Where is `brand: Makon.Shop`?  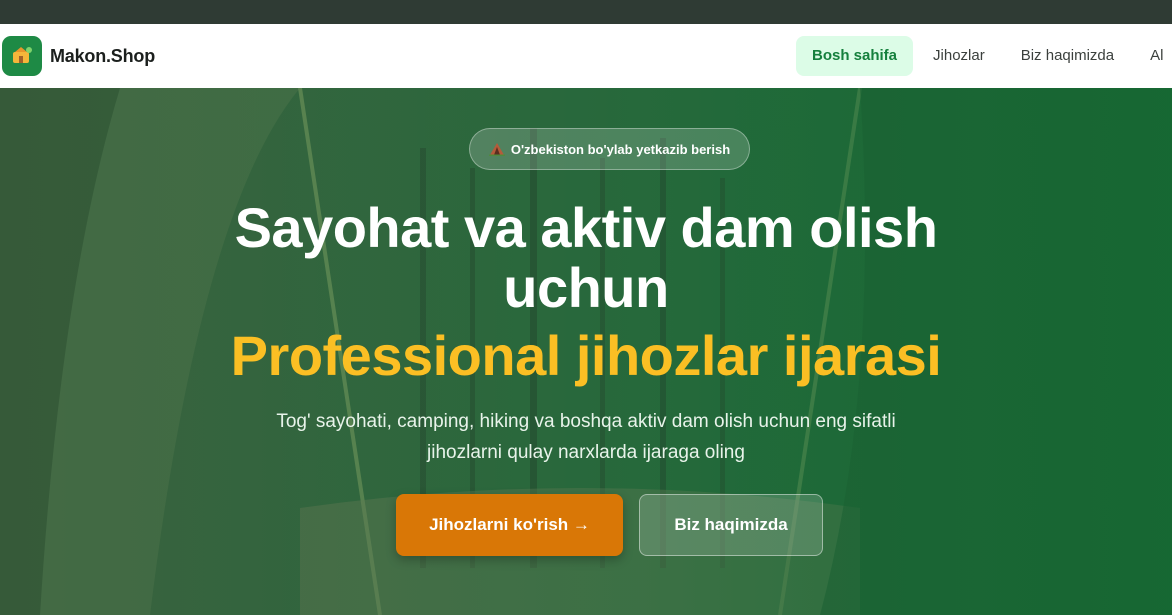
brand: Makon.Shop is located at coordinates (78, 56).